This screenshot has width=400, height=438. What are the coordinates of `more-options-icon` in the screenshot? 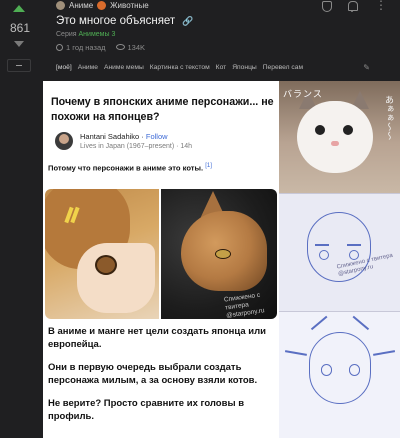 It's located at (379, 6).